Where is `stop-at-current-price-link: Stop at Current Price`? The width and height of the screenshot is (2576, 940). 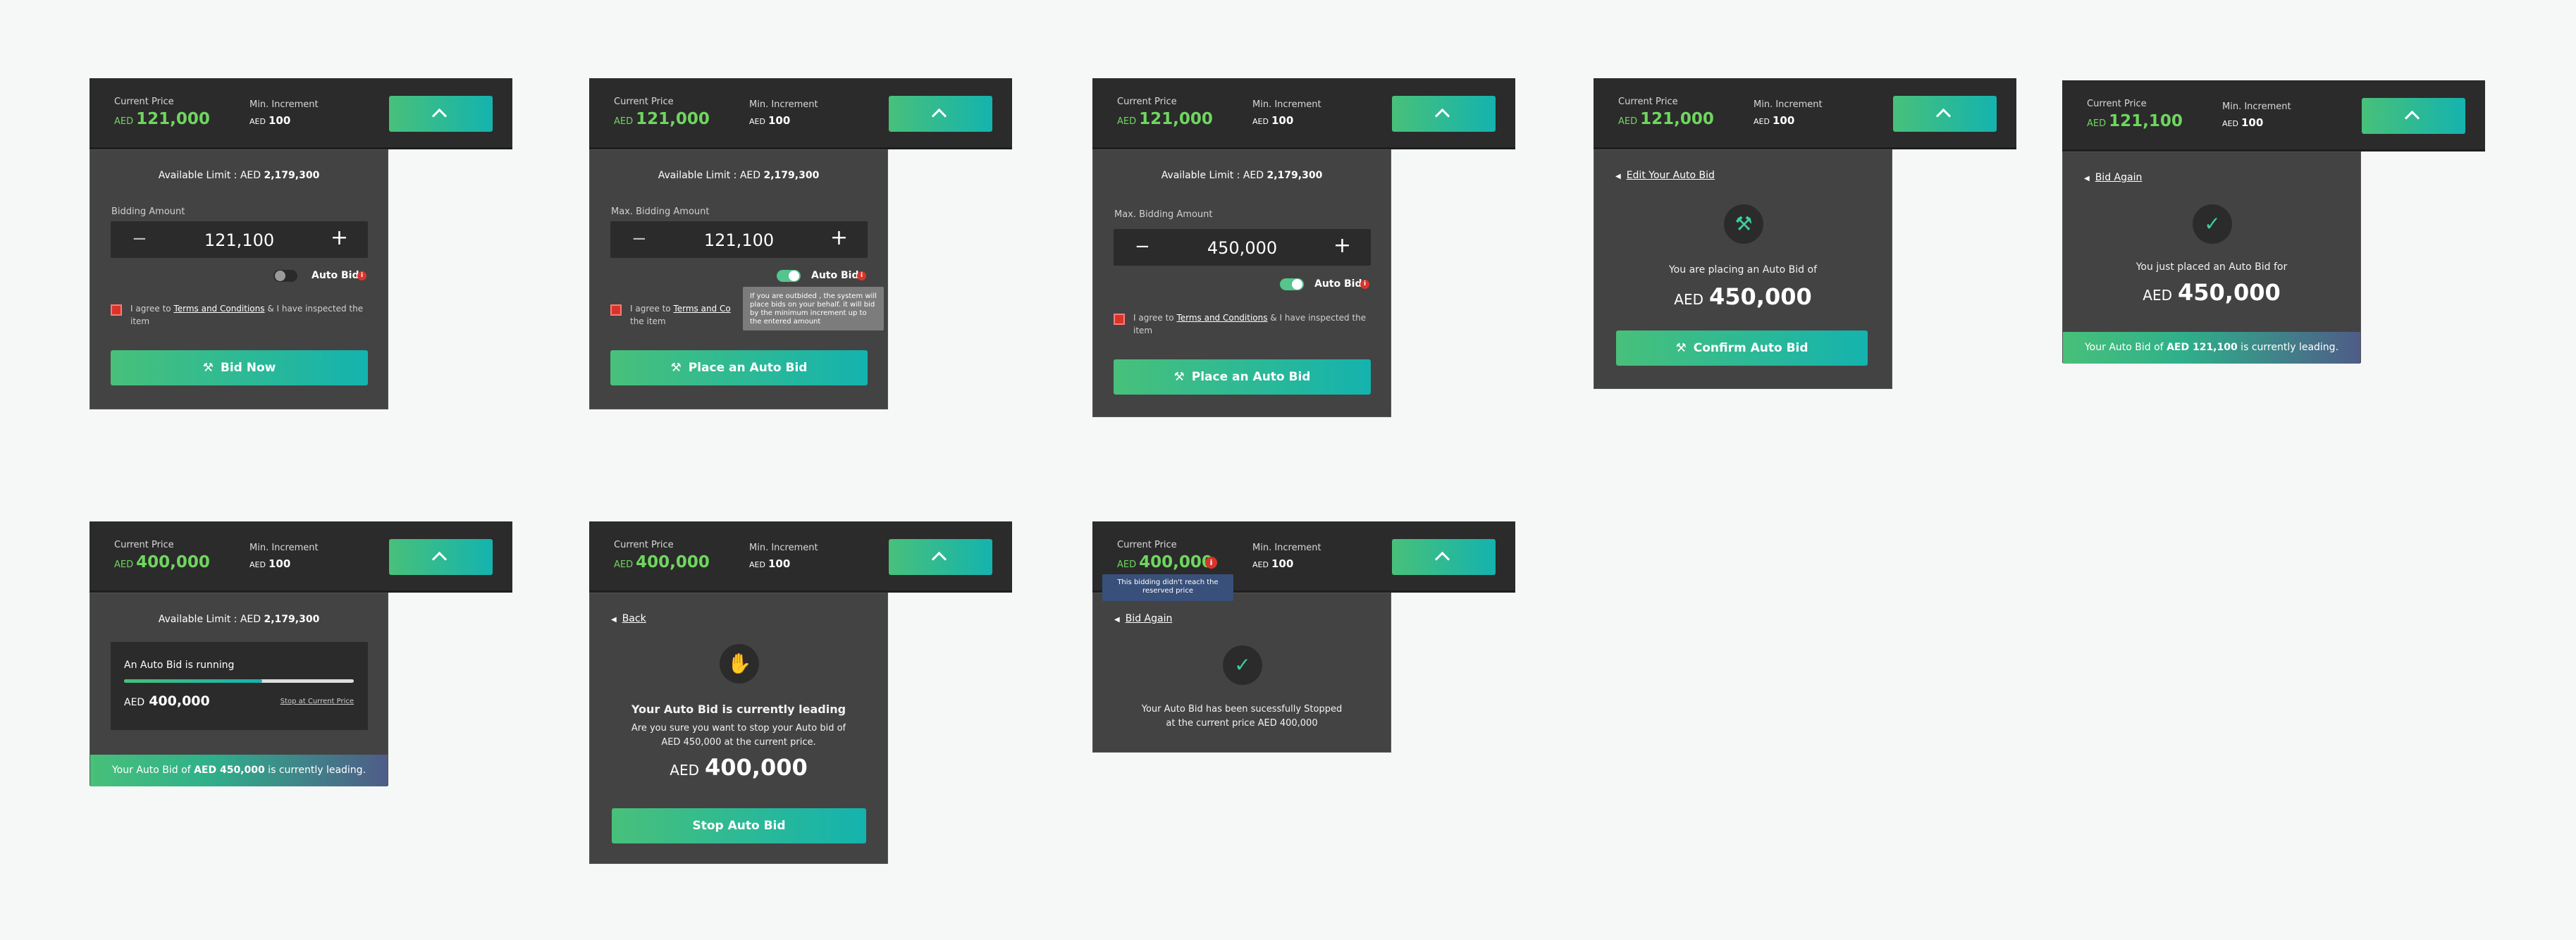
stop-at-current-price-link: Stop at Current Price is located at coordinates (317, 701).